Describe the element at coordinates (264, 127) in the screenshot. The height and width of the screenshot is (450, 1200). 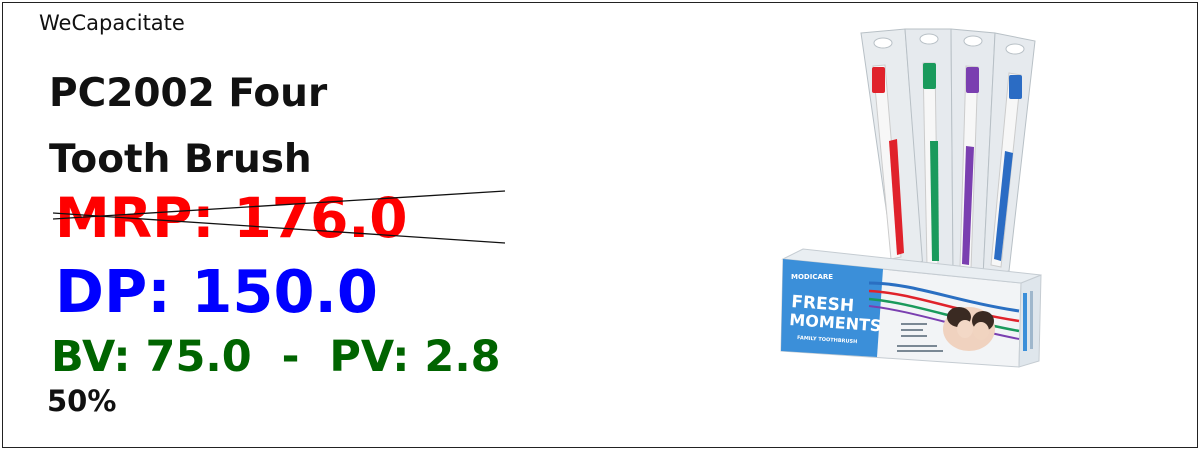
I see `product-title: PC2002 Four Tooth Brush` at that location.